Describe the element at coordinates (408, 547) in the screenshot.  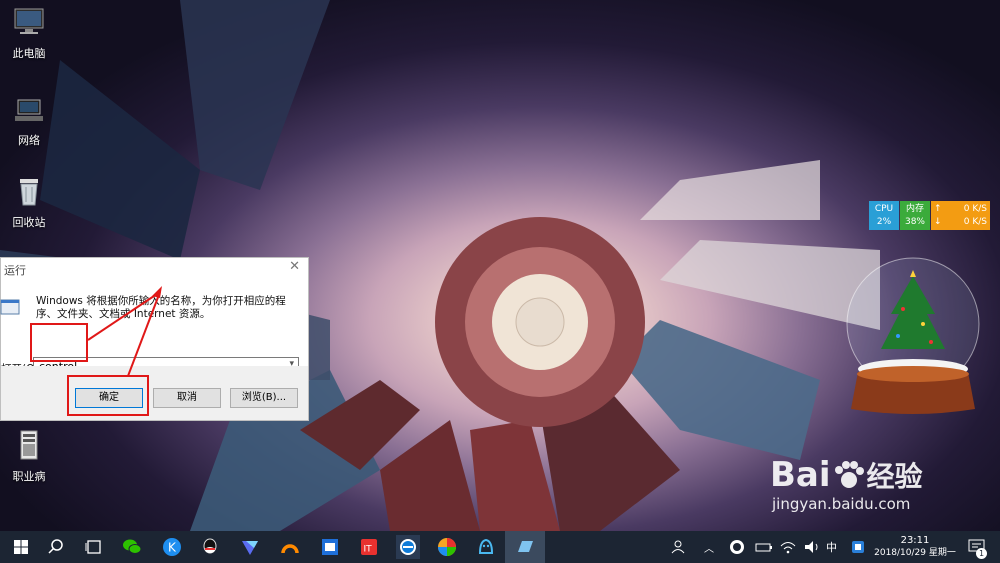
I see `edge-browser-icon` at that location.